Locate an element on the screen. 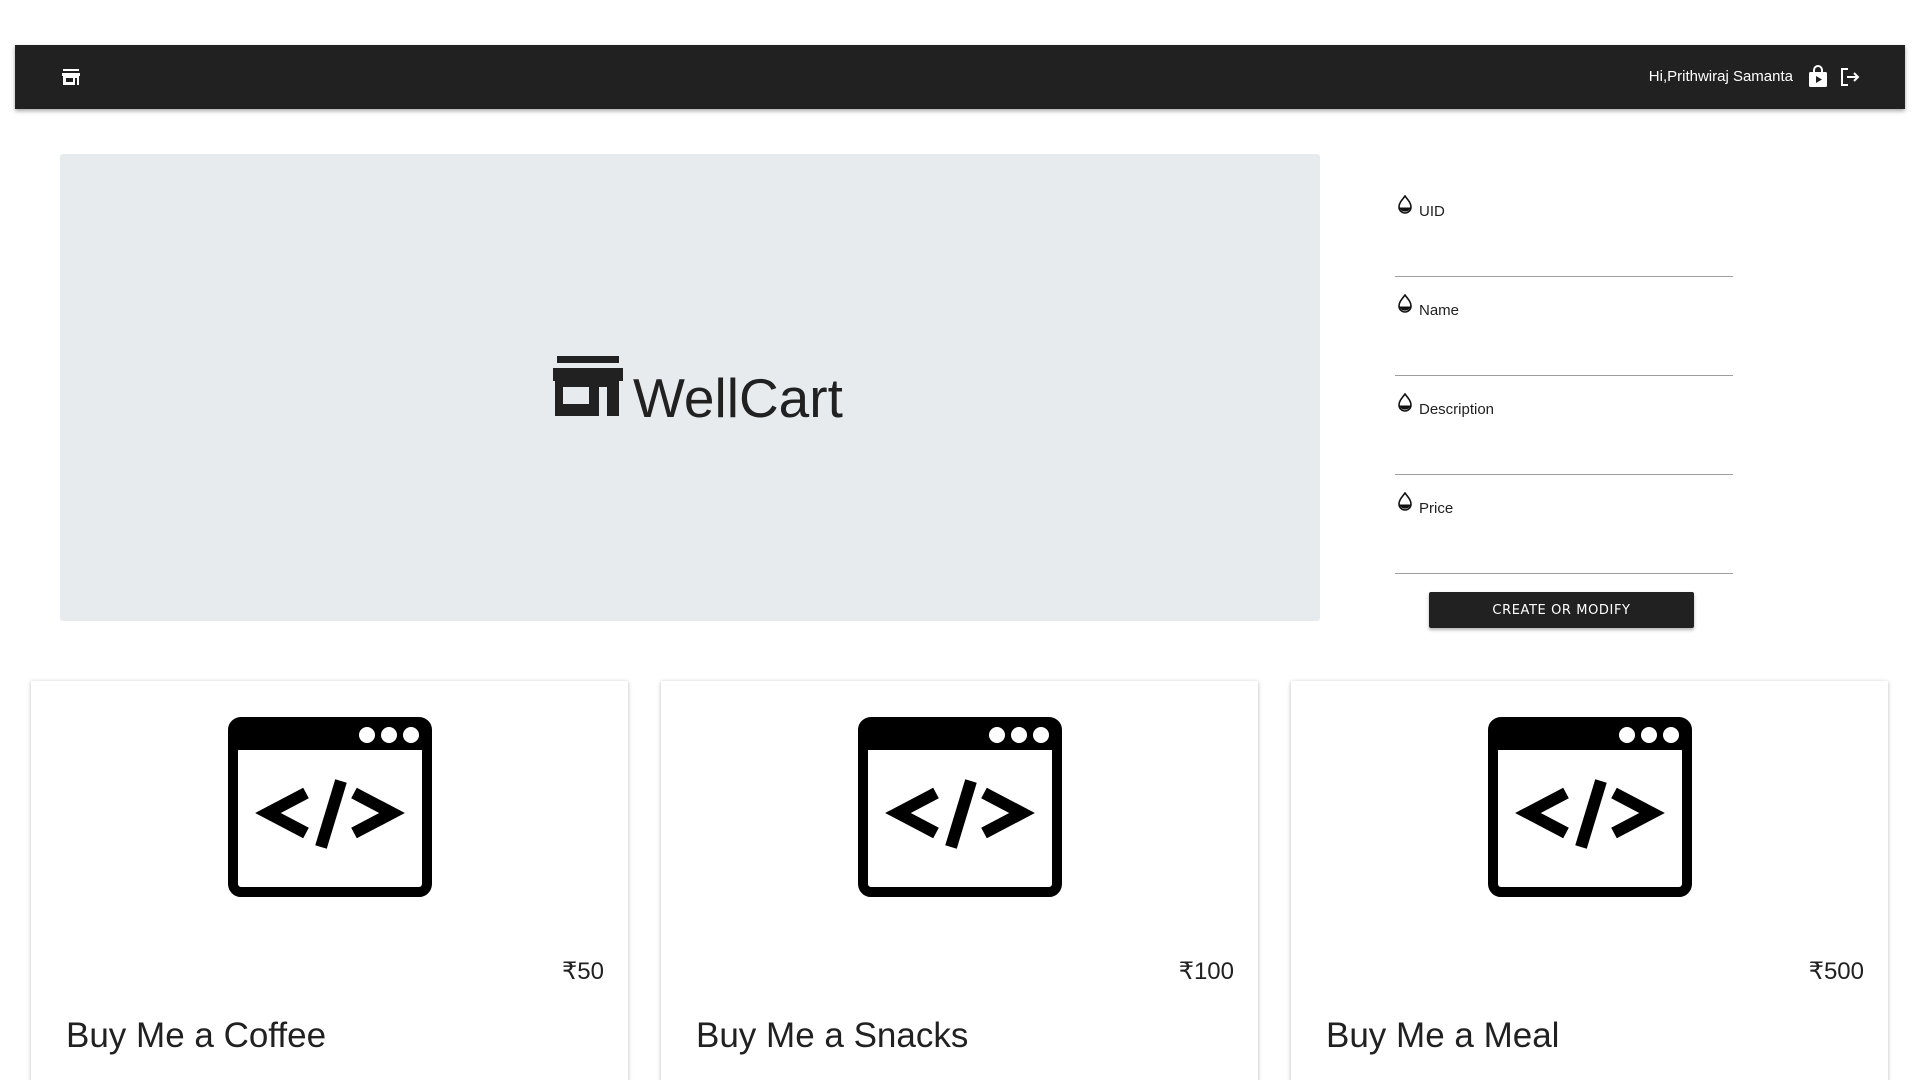  name-field: Name is located at coordinates (1564, 338).